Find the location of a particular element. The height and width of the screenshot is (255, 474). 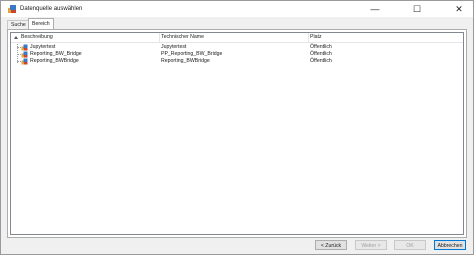

back-button: < Zurück is located at coordinates (331, 245).